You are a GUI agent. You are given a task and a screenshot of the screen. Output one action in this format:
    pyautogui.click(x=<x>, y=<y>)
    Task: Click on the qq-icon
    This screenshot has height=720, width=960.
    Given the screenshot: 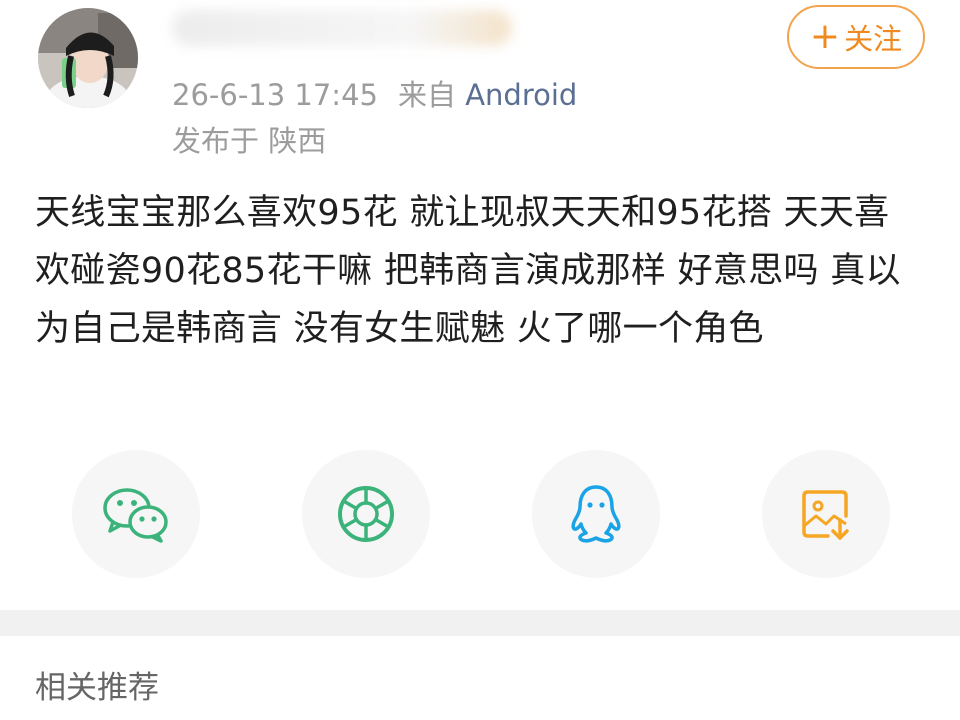 What is the action you would take?
    pyautogui.click(x=596, y=514)
    